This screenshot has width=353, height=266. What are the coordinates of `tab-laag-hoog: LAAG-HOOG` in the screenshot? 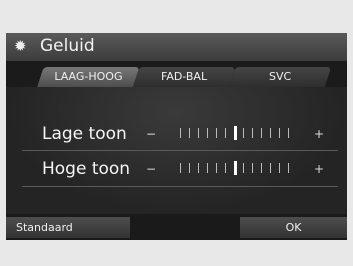 It's located at (88, 78).